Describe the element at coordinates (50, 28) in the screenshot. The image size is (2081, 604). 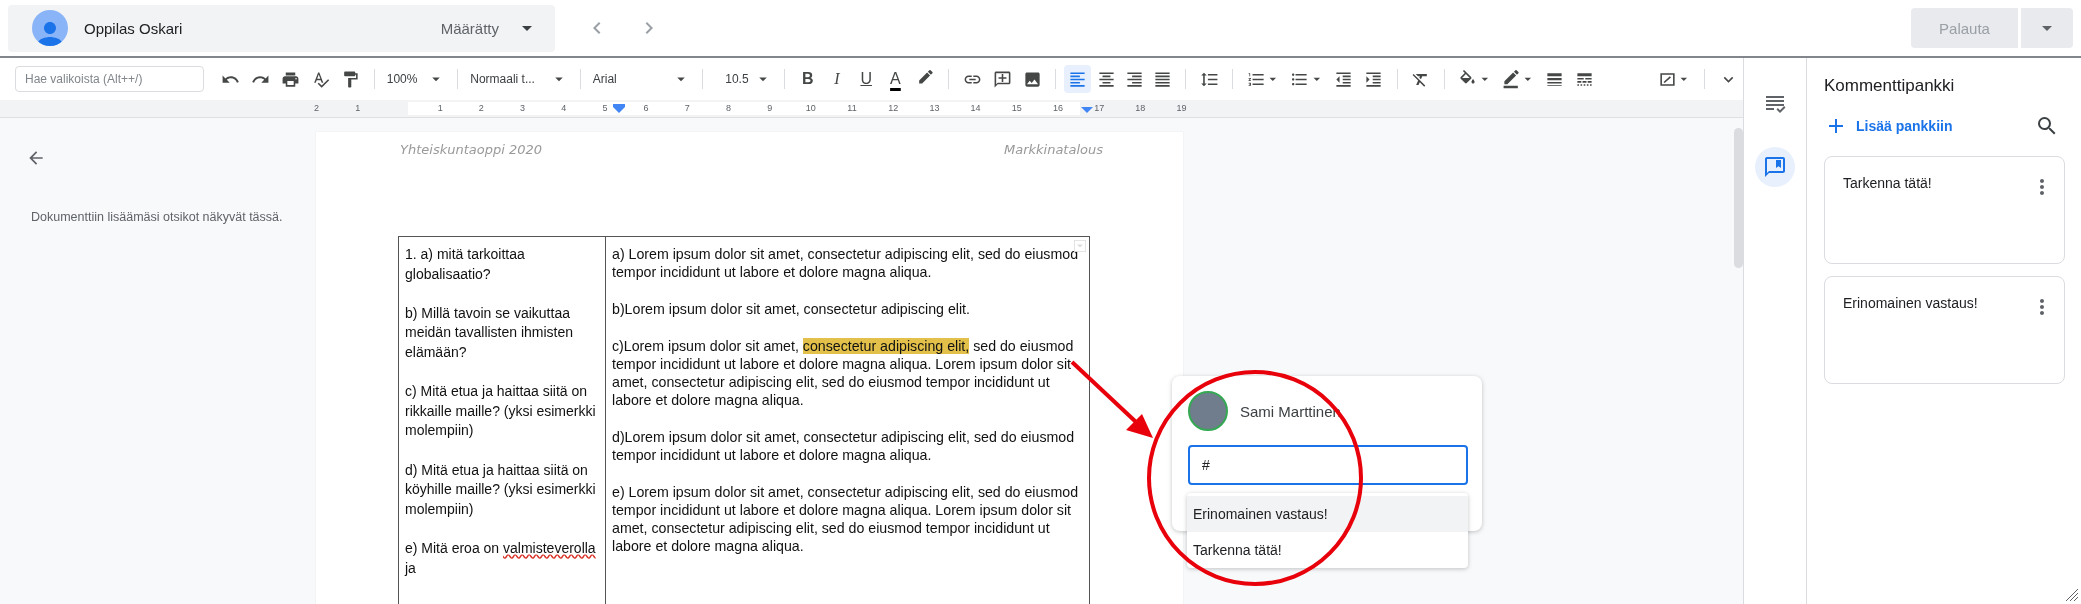
I see `avatar-icon` at that location.